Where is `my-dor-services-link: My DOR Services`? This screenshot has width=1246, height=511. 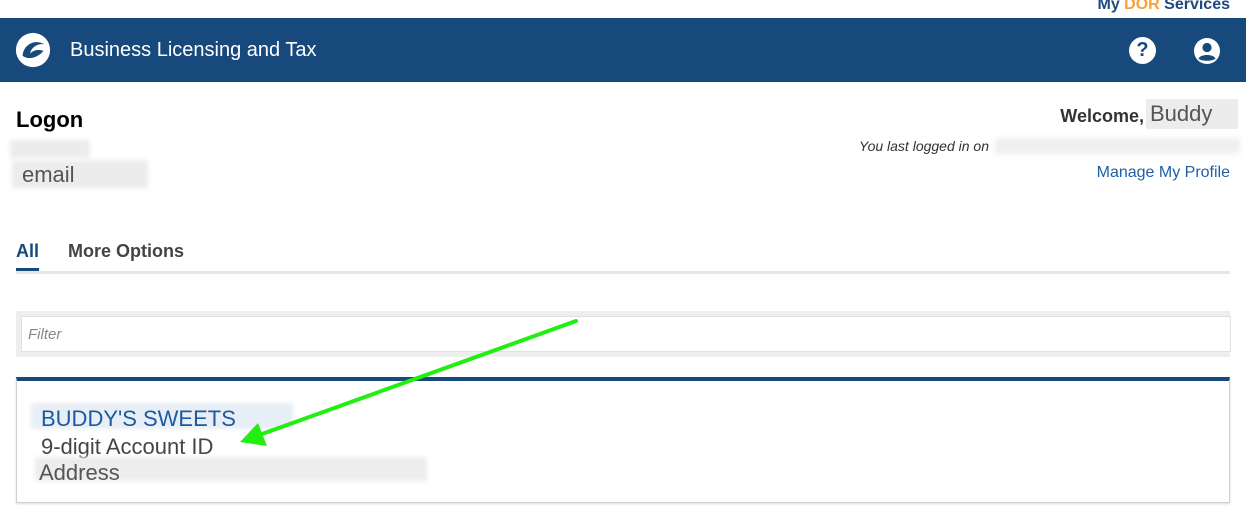
my-dor-services-link: My DOR Services is located at coordinates (1163, 7).